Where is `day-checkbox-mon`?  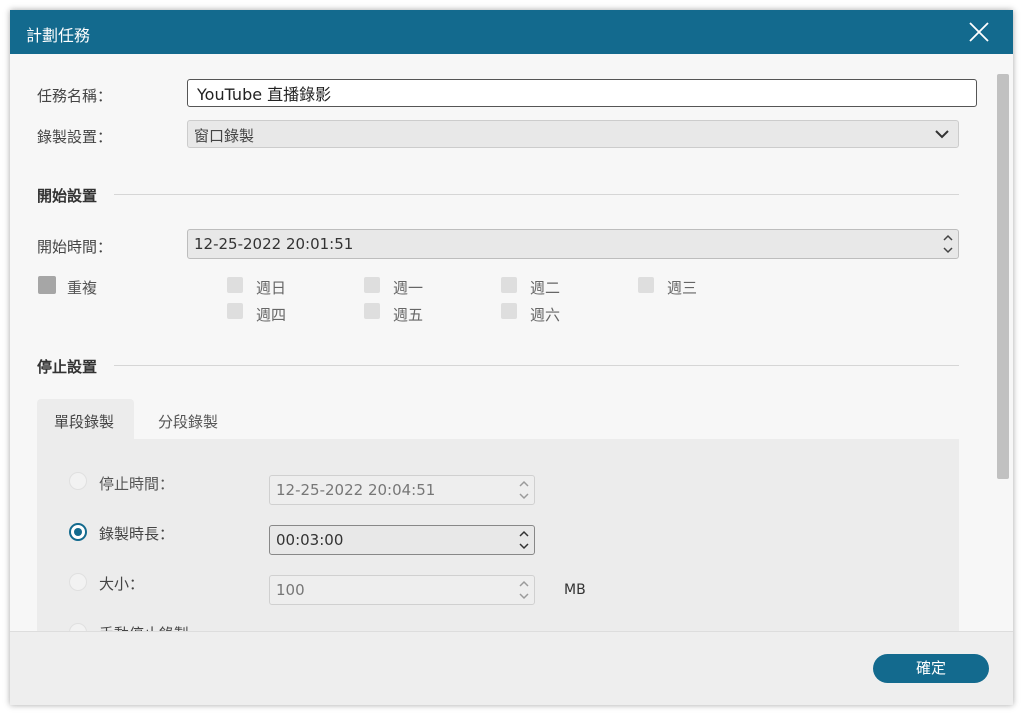
day-checkbox-mon is located at coordinates (372, 285).